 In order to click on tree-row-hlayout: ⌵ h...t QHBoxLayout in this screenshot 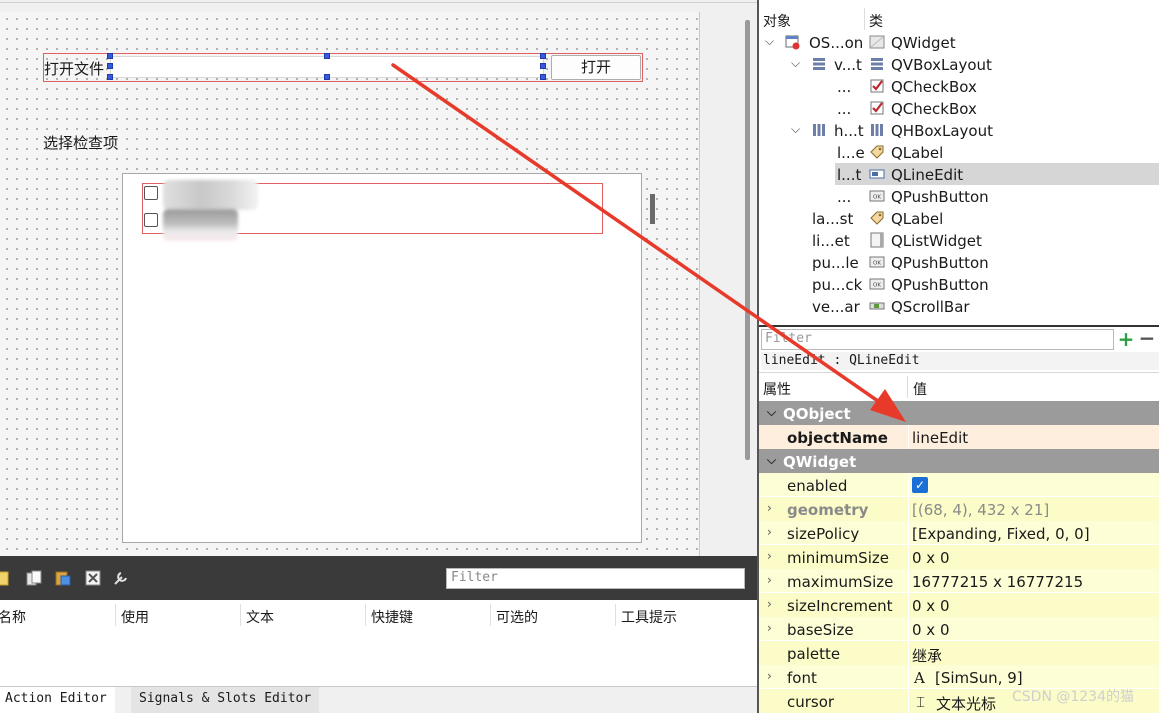, I will do `click(959, 130)`.